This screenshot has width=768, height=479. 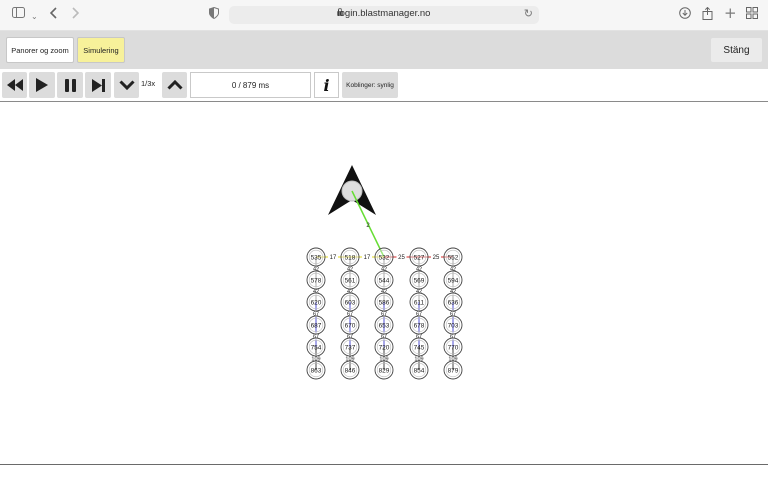 What do you see at coordinates (453, 302) in the screenshot?
I see `hole-time-label: 636` at bounding box center [453, 302].